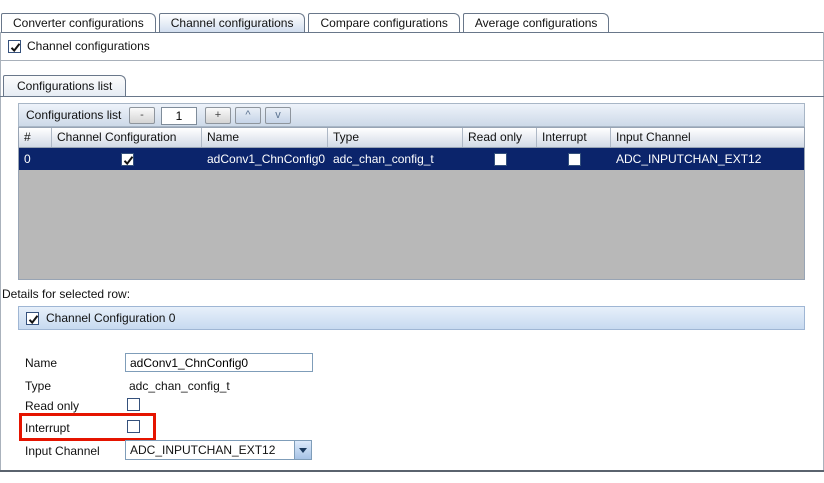 The image size is (824, 483). Describe the element at coordinates (495, 137) in the screenshot. I see `column-header-label: Read only` at that location.